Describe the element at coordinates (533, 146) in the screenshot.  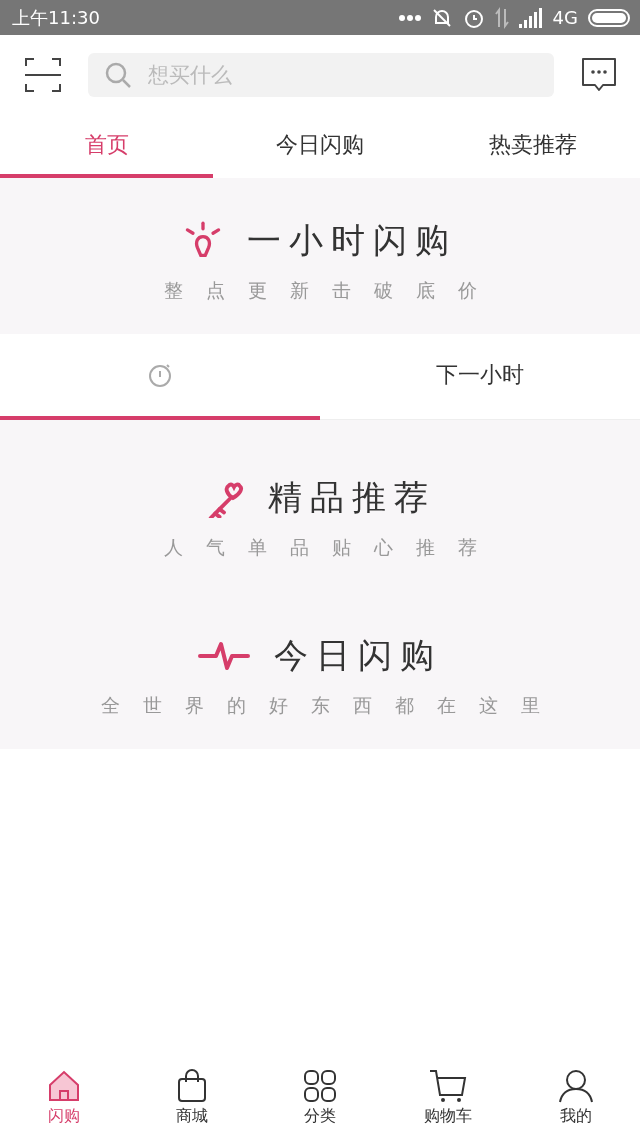
I see `tab: 热卖推荐` at that location.